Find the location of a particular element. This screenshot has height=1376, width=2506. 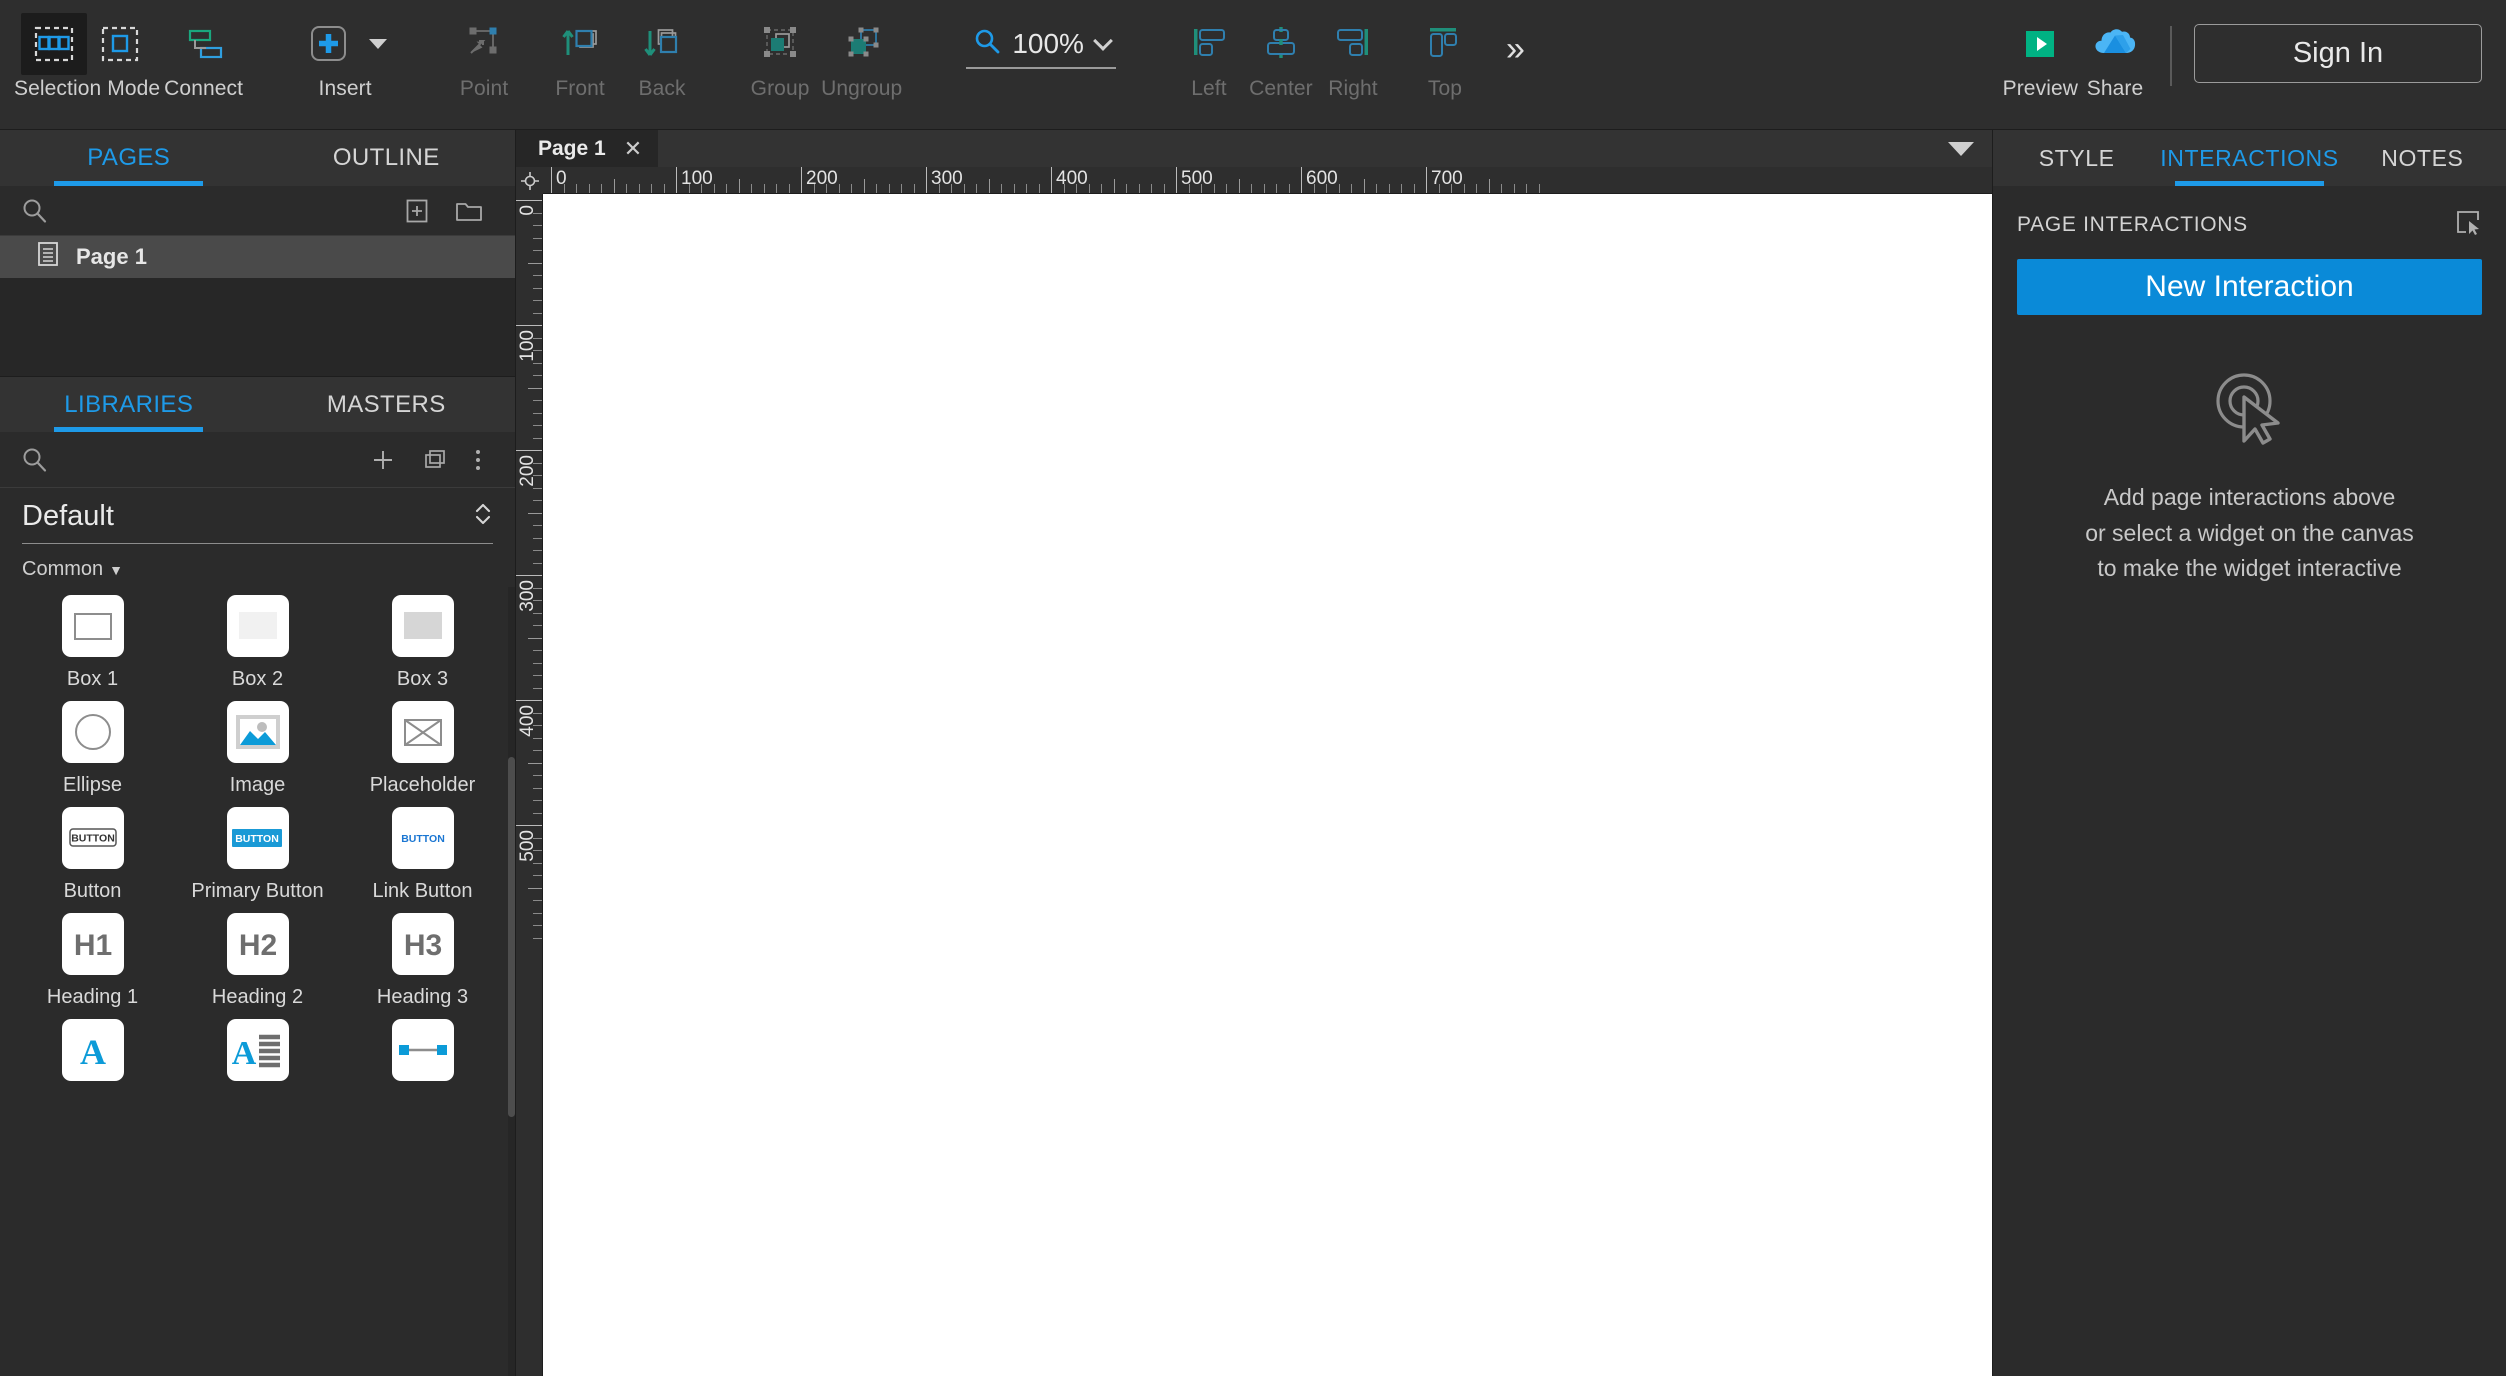

tab-outline: OUTLINE is located at coordinates (387, 158).